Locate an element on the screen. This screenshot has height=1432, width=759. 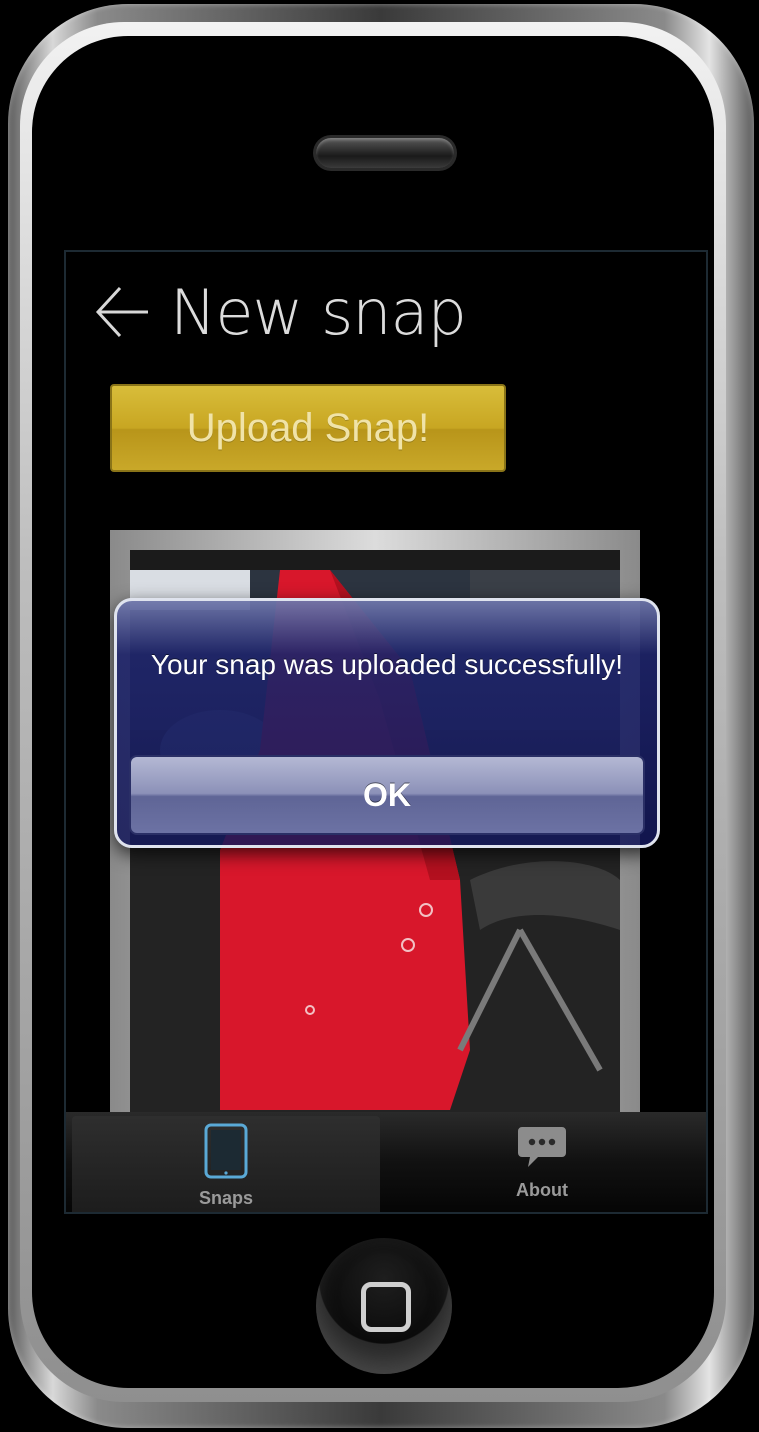
upload-snap-button: Upload Snap! is located at coordinates (308, 428).